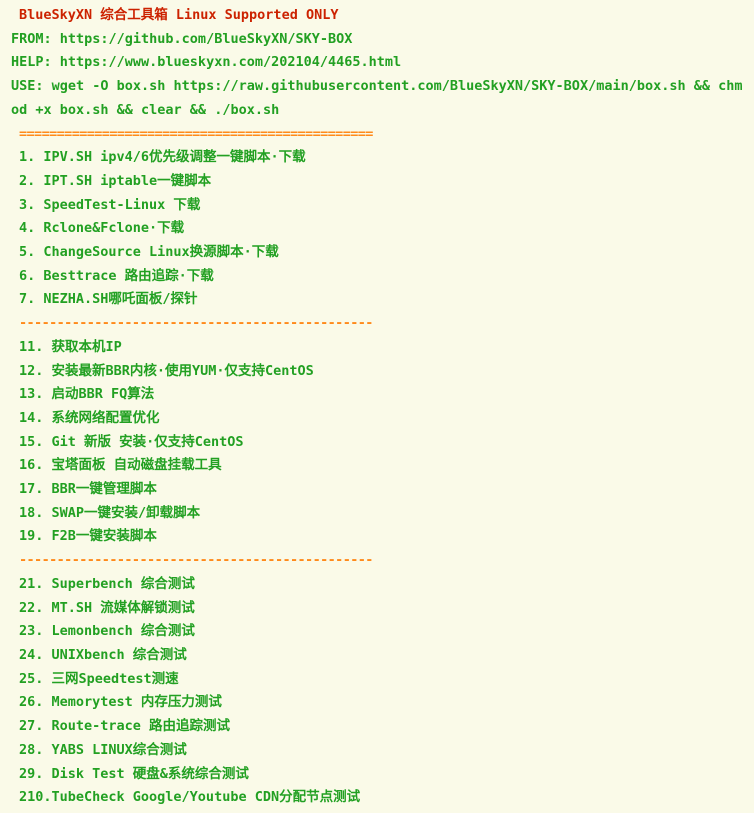 The image size is (754, 813). I want to click on menu-item: 17. BBR一键管理脚本, so click(88, 489).